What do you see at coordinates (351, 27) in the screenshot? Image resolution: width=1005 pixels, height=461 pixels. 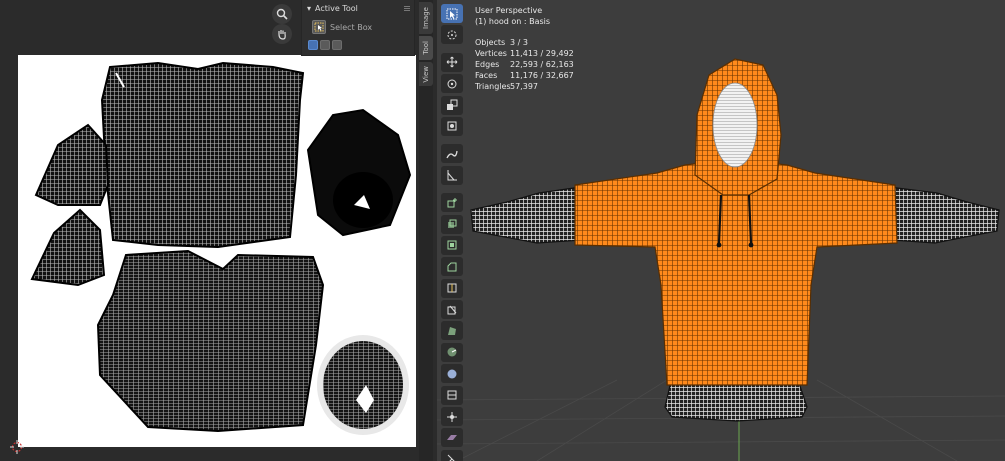 I see `select-box-label: Select Box` at bounding box center [351, 27].